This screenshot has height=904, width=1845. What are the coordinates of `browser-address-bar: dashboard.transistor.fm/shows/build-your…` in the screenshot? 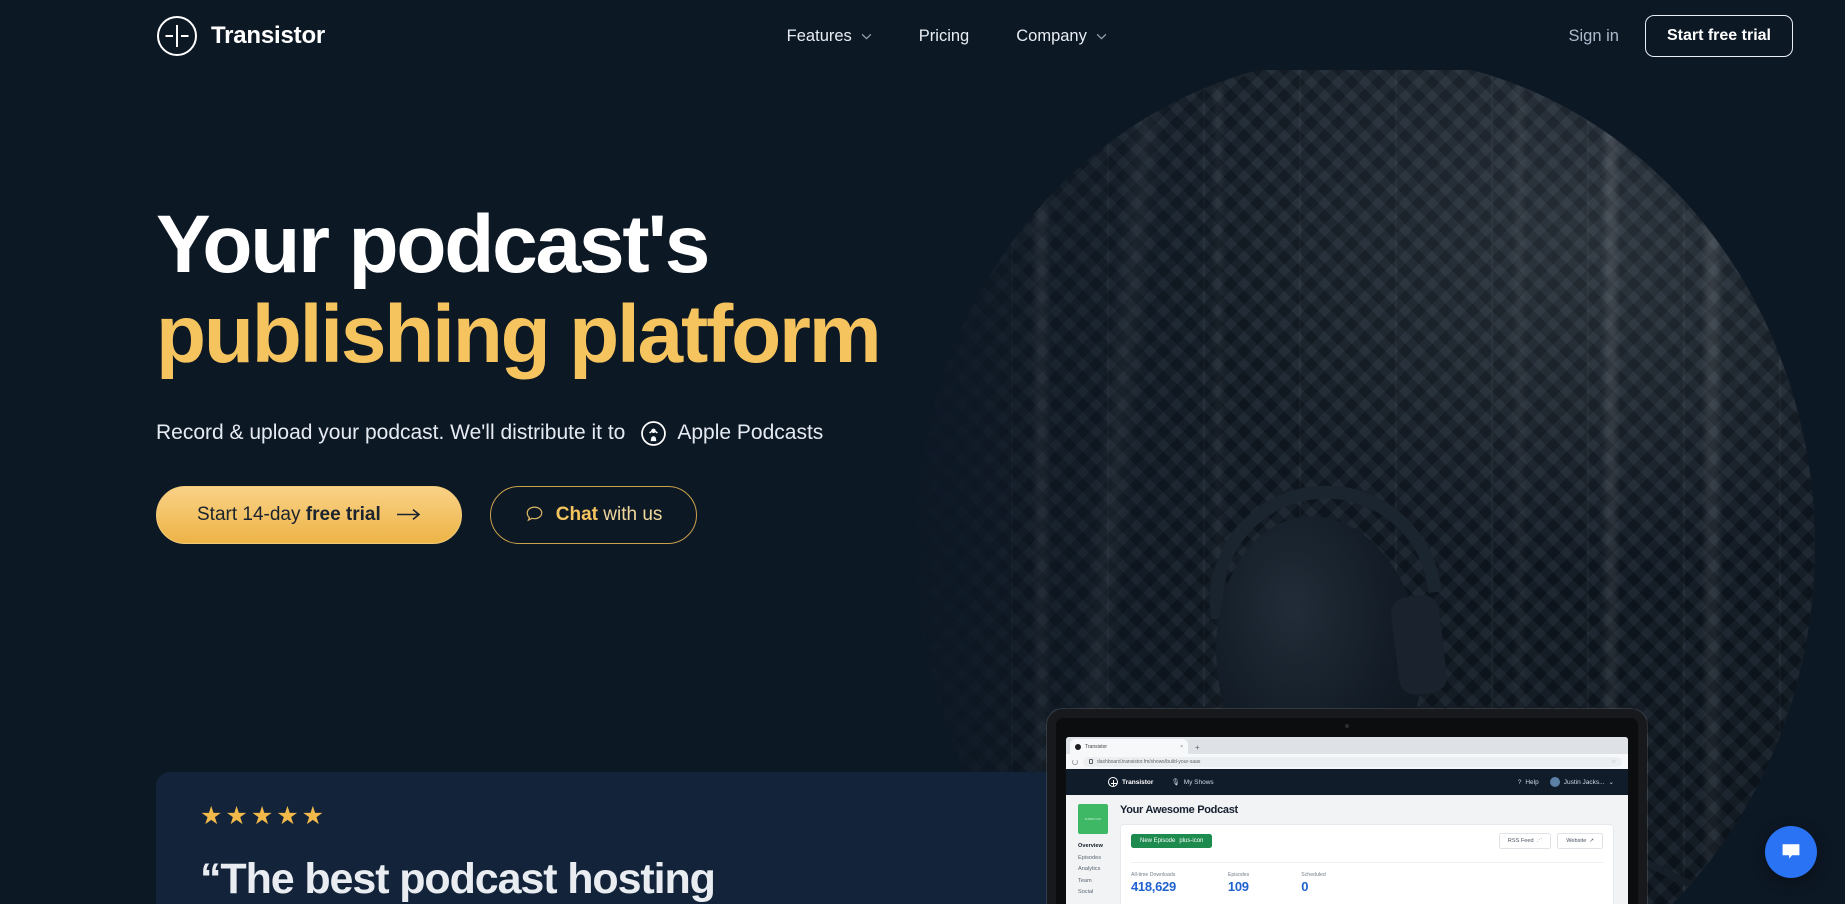 It's located at (1347, 761).